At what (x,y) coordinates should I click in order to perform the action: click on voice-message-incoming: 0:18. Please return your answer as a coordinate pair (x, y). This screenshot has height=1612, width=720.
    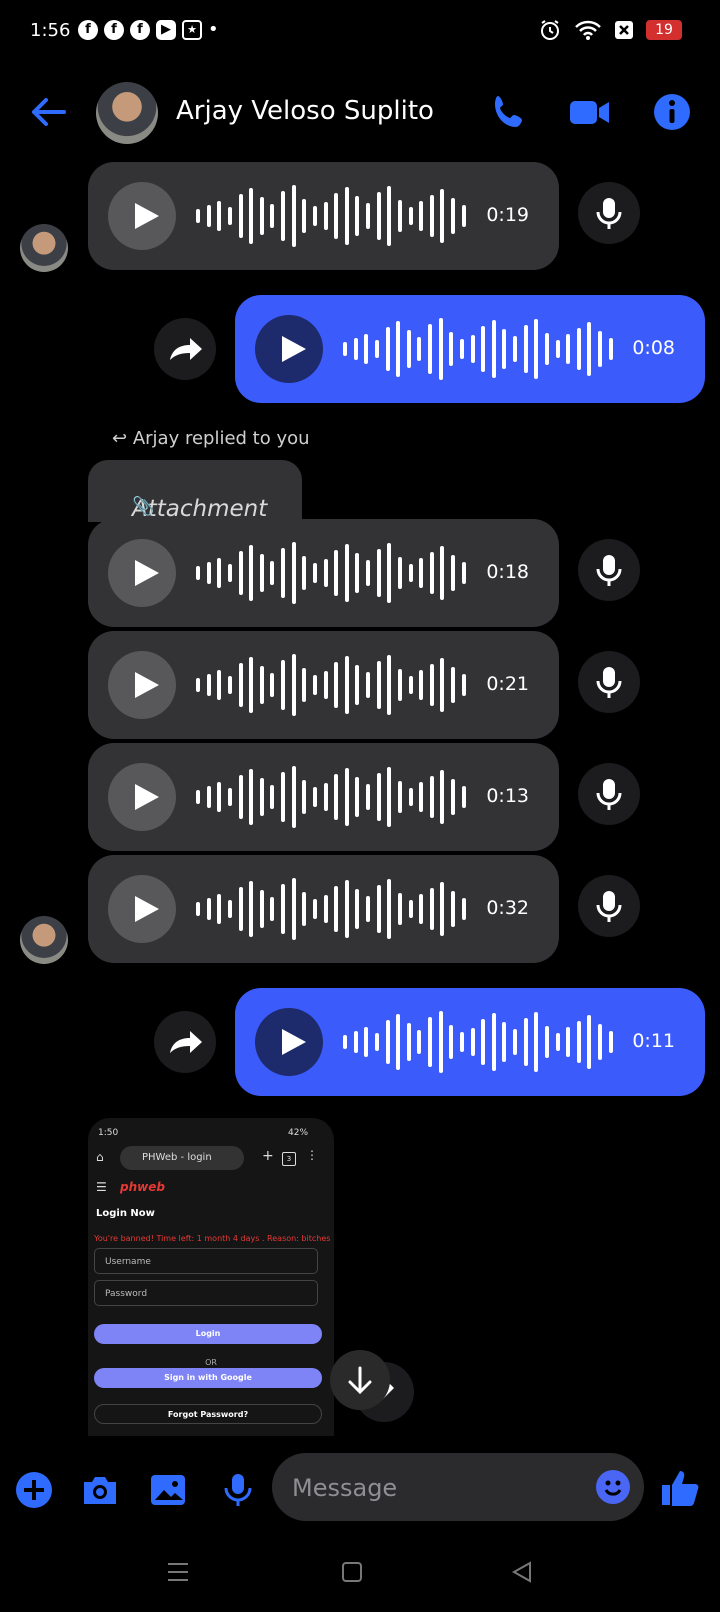
    Looking at the image, I should click on (323, 573).